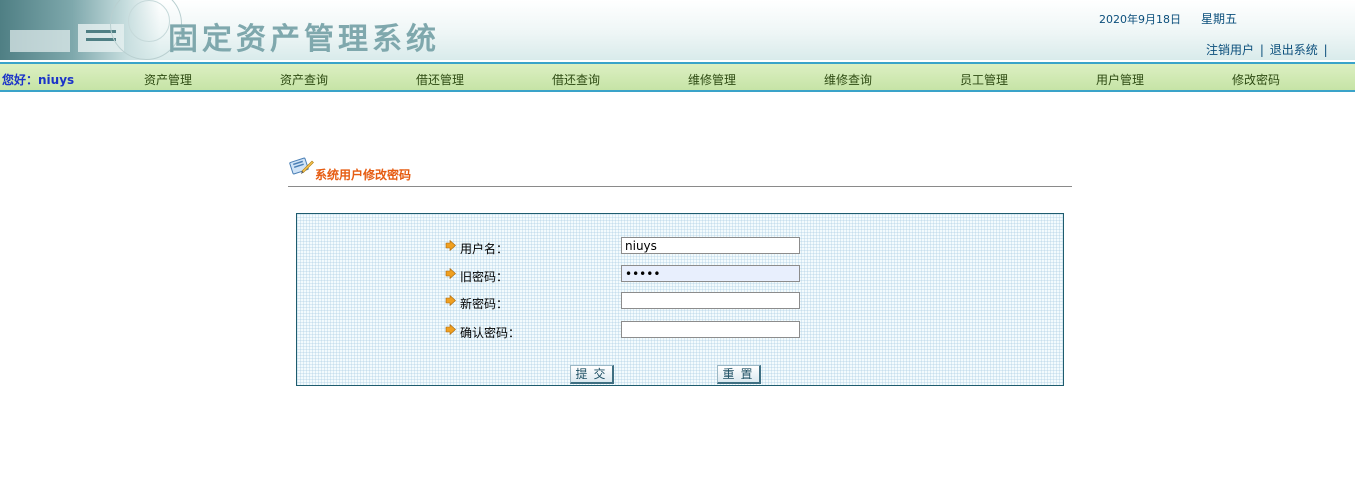  I want to click on confirm-password-input, so click(710, 329).